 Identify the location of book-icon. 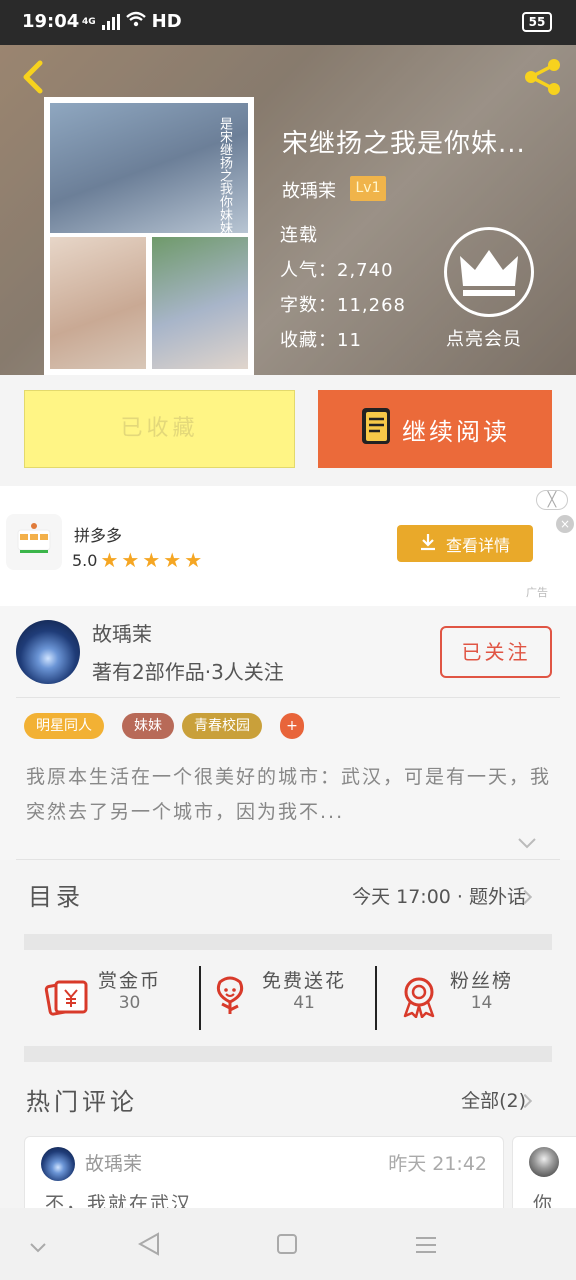
(376, 429).